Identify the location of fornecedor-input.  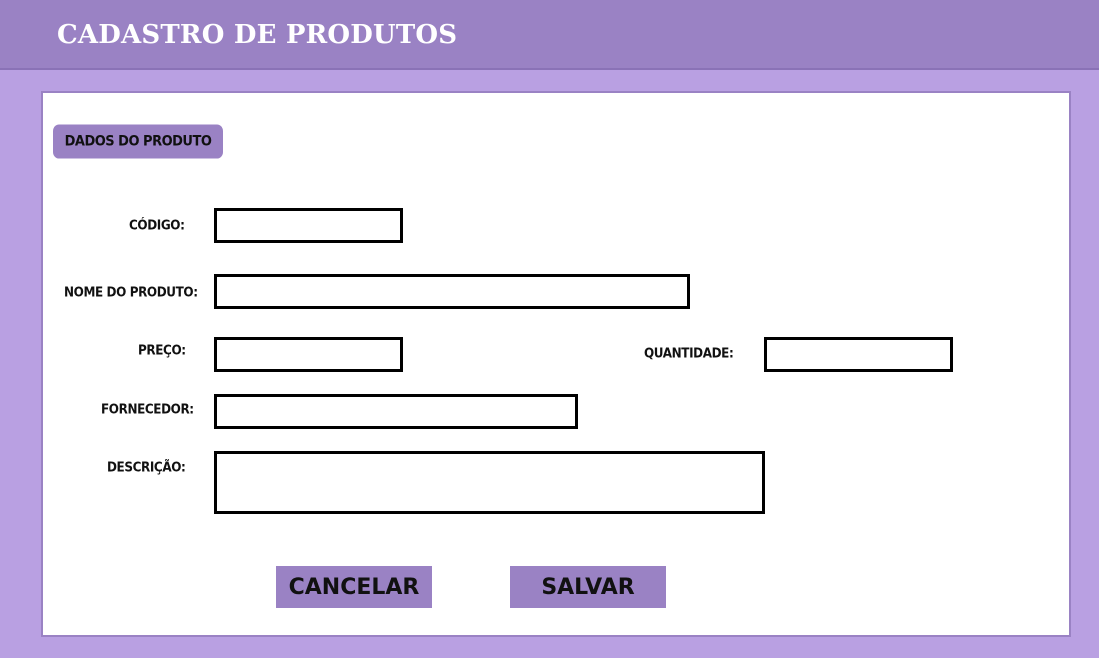
(396, 411).